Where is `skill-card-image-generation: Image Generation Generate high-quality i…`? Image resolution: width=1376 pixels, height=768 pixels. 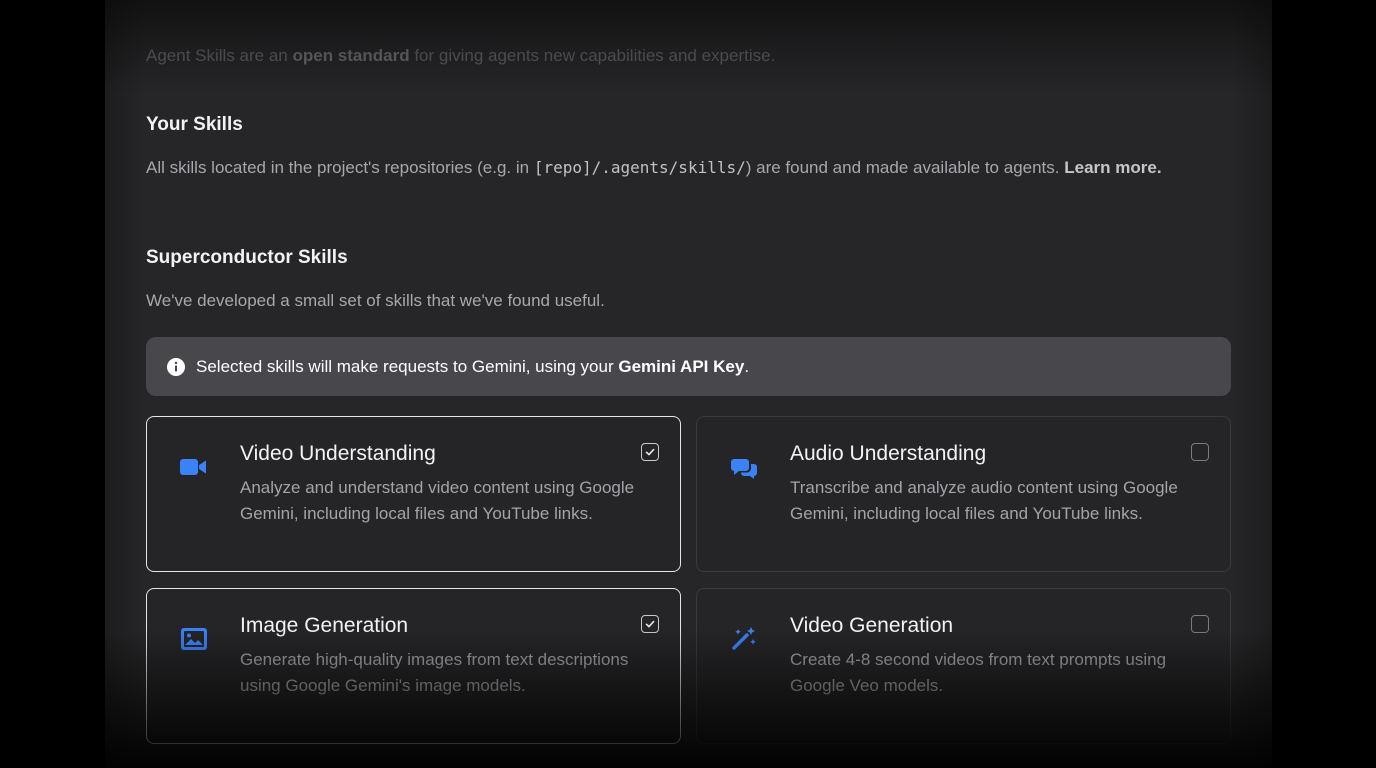
skill-card-image-generation: Image Generation Generate high-quality i… is located at coordinates (413, 666).